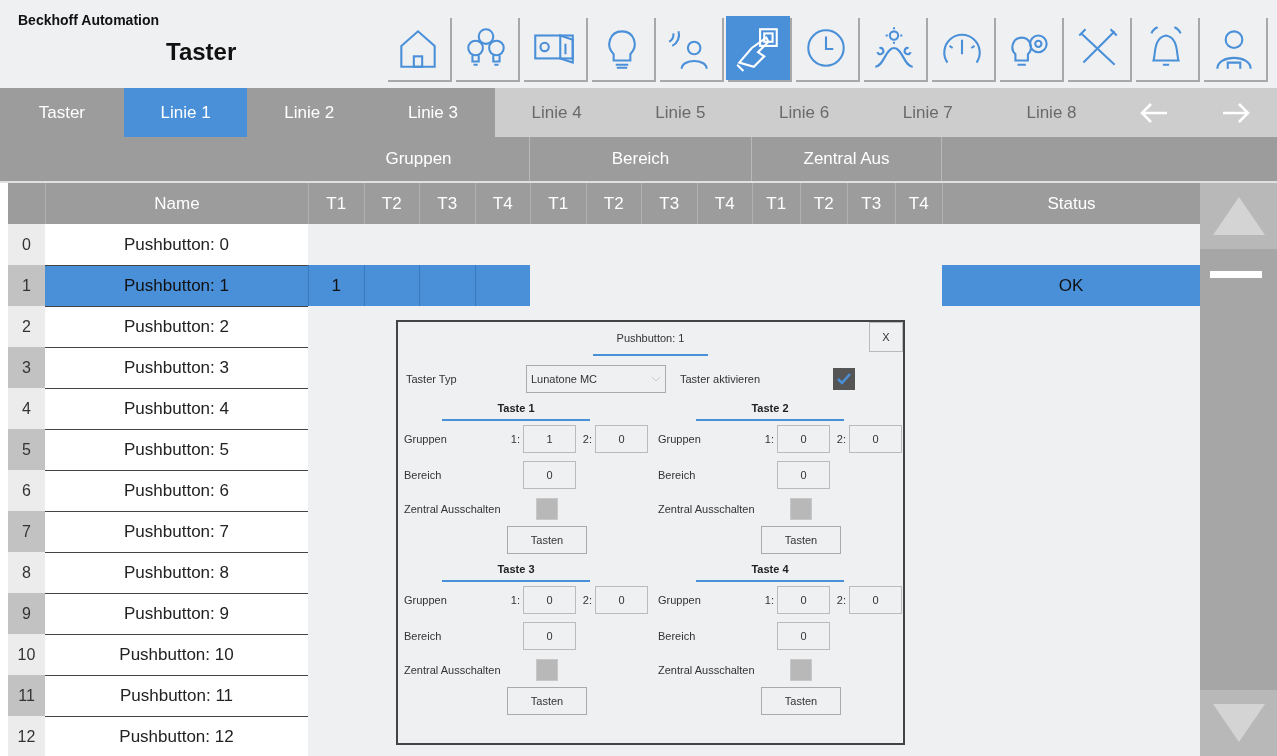 This screenshot has height=756, width=1277. Describe the element at coordinates (650, 344) in the screenshot. I see `dialog-title: Pushbutton: 1` at that location.